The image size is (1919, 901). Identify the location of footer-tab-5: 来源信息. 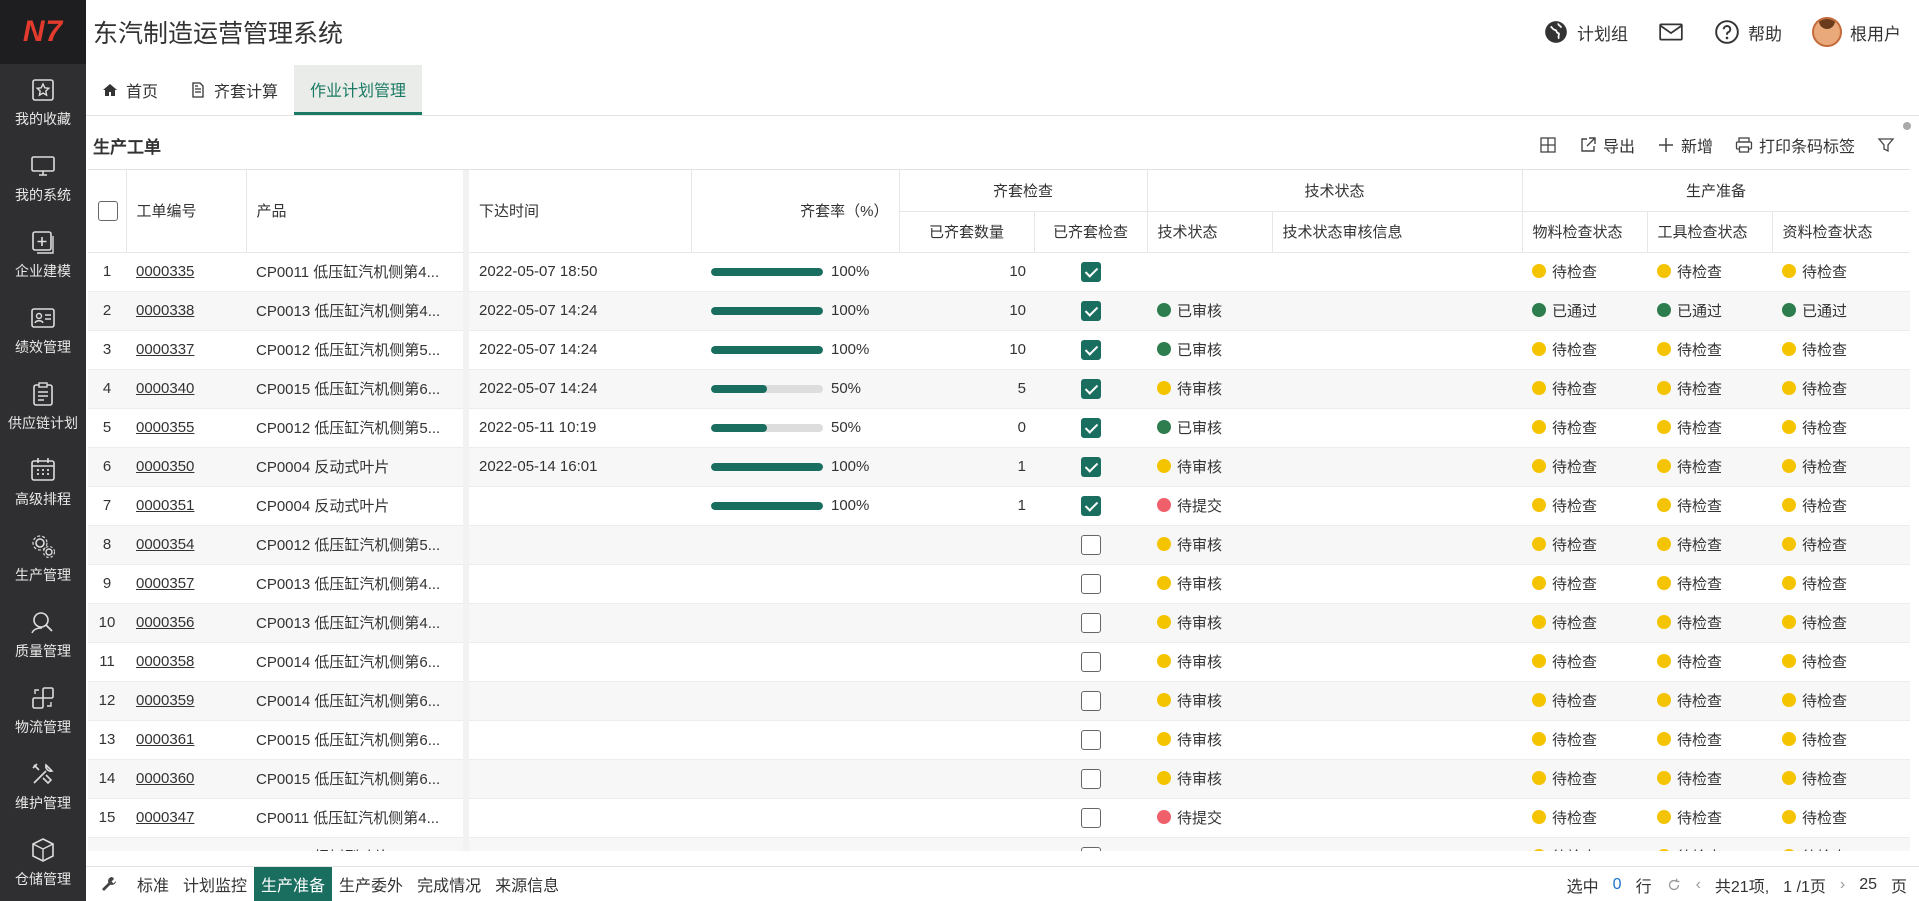
(527, 884).